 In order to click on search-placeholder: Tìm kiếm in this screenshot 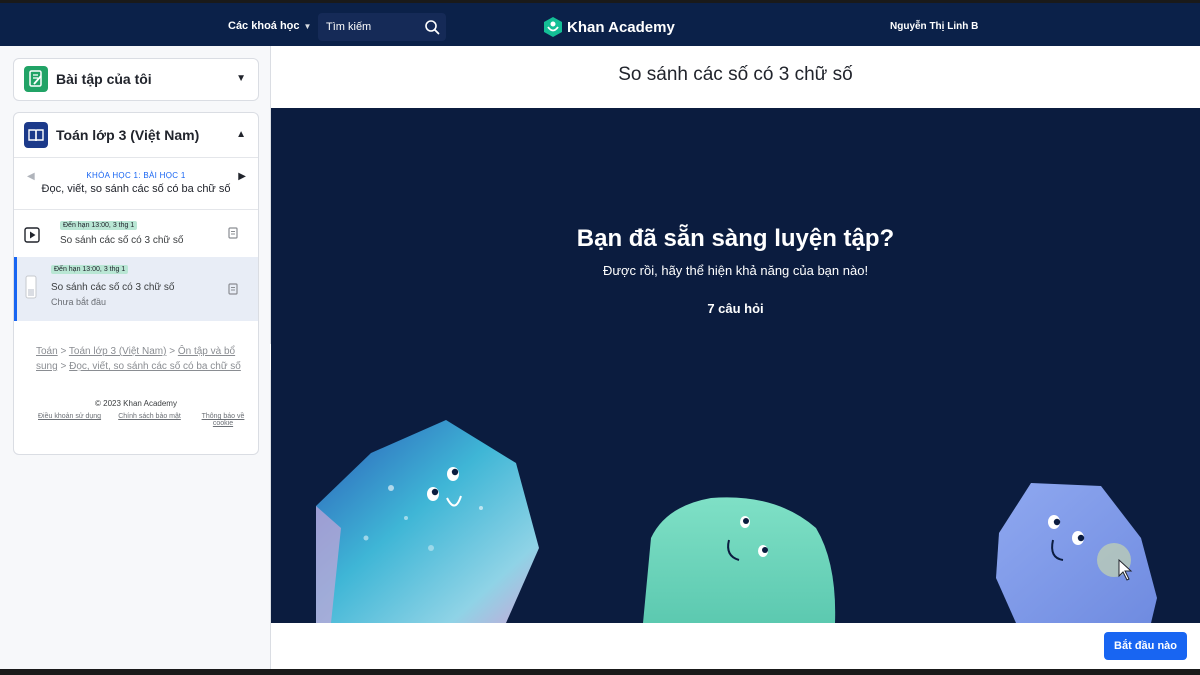, I will do `click(349, 27)`.